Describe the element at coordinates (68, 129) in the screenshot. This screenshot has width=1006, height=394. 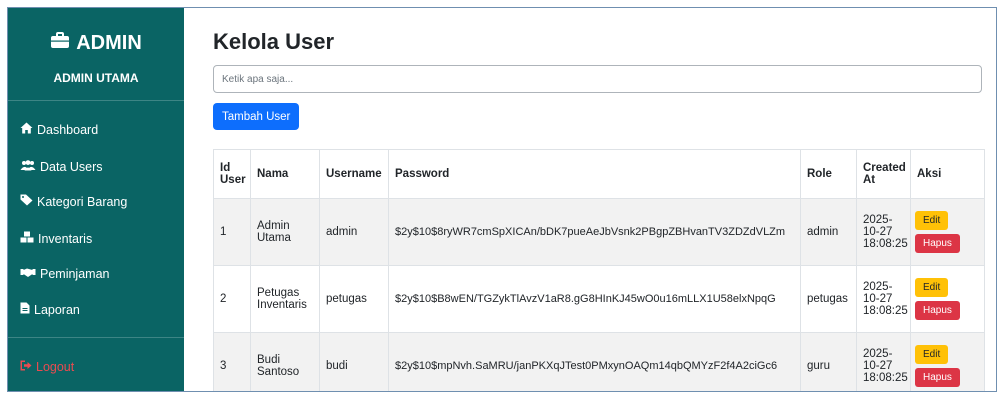
I see `sidebar-item-label: Dashboard` at that location.